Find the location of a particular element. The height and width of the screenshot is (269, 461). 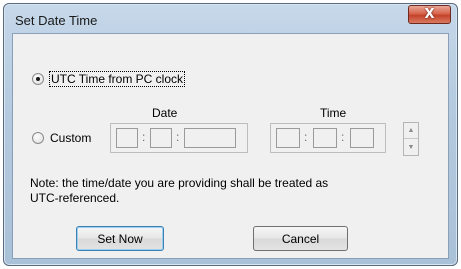

time-input-group: : : is located at coordinates (328, 138).